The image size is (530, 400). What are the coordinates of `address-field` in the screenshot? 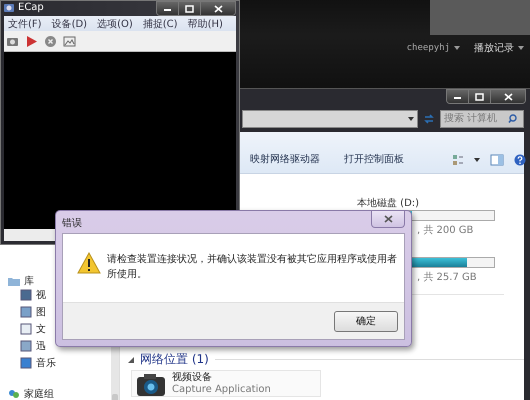 It's located at (330, 119).